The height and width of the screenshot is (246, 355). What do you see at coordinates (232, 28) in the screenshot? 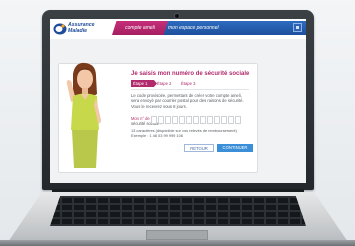
I see `header-bar: mon espace personnel` at bounding box center [232, 28].